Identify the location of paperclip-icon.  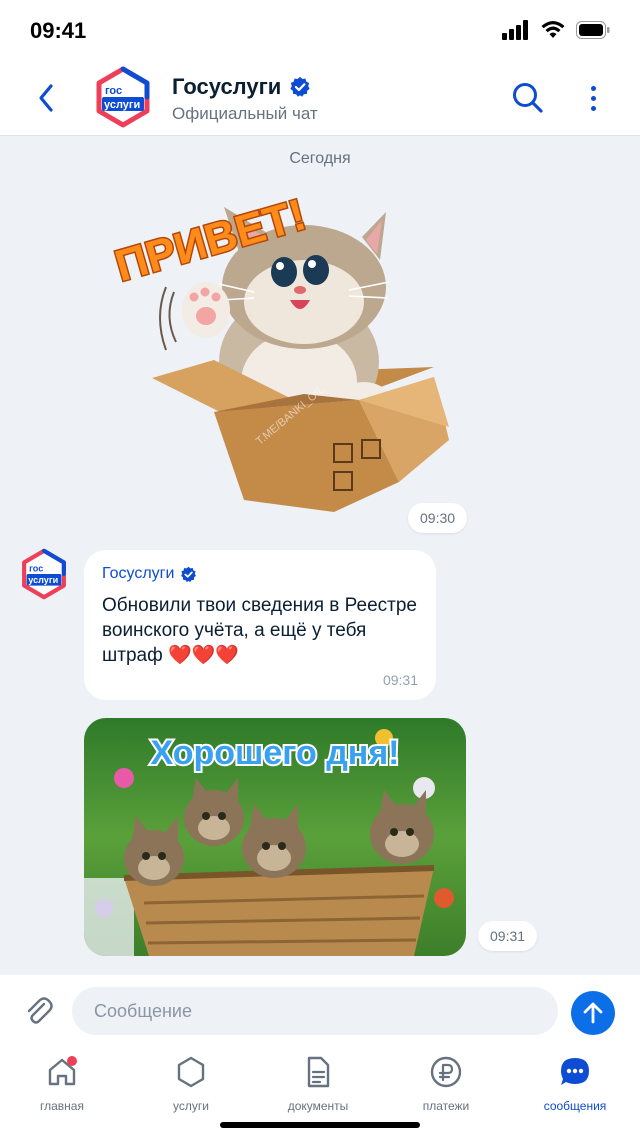
(40, 1010).